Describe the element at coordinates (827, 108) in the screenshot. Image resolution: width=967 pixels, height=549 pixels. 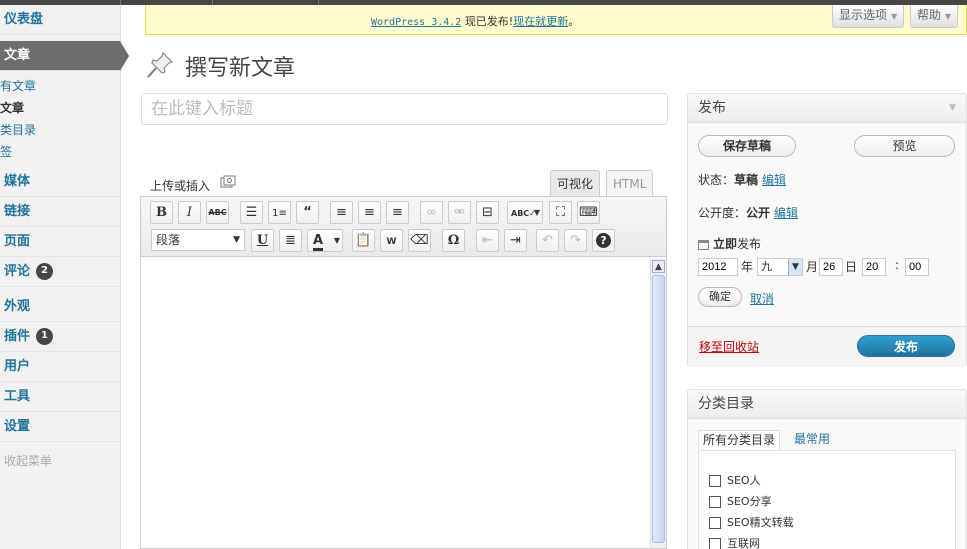
I see `publish-box-header: 发布 ▼` at that location.